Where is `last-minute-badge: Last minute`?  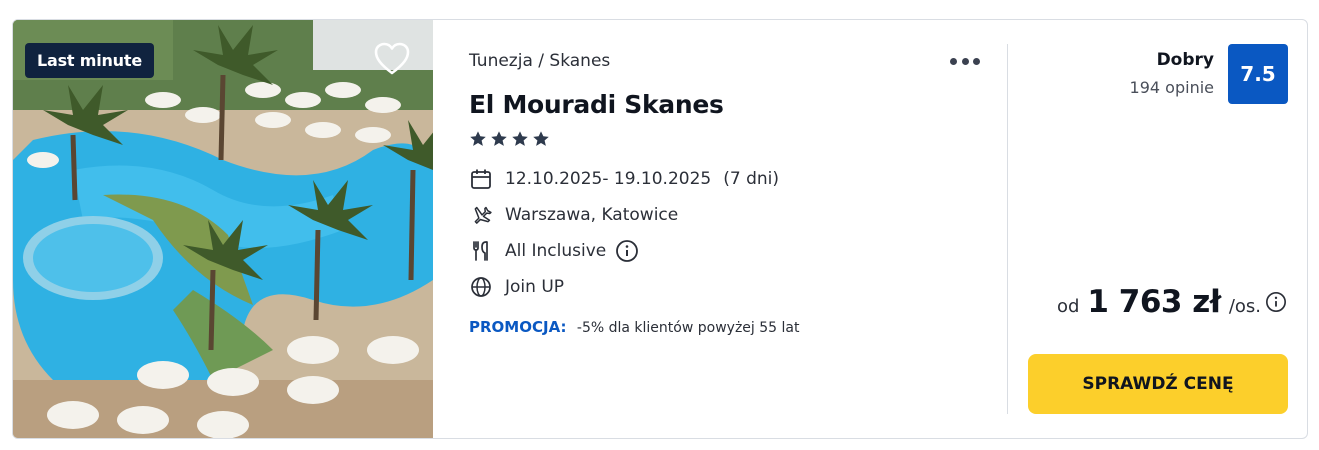
last-minute-badge: Last minute is located at coordinates (89, 60).